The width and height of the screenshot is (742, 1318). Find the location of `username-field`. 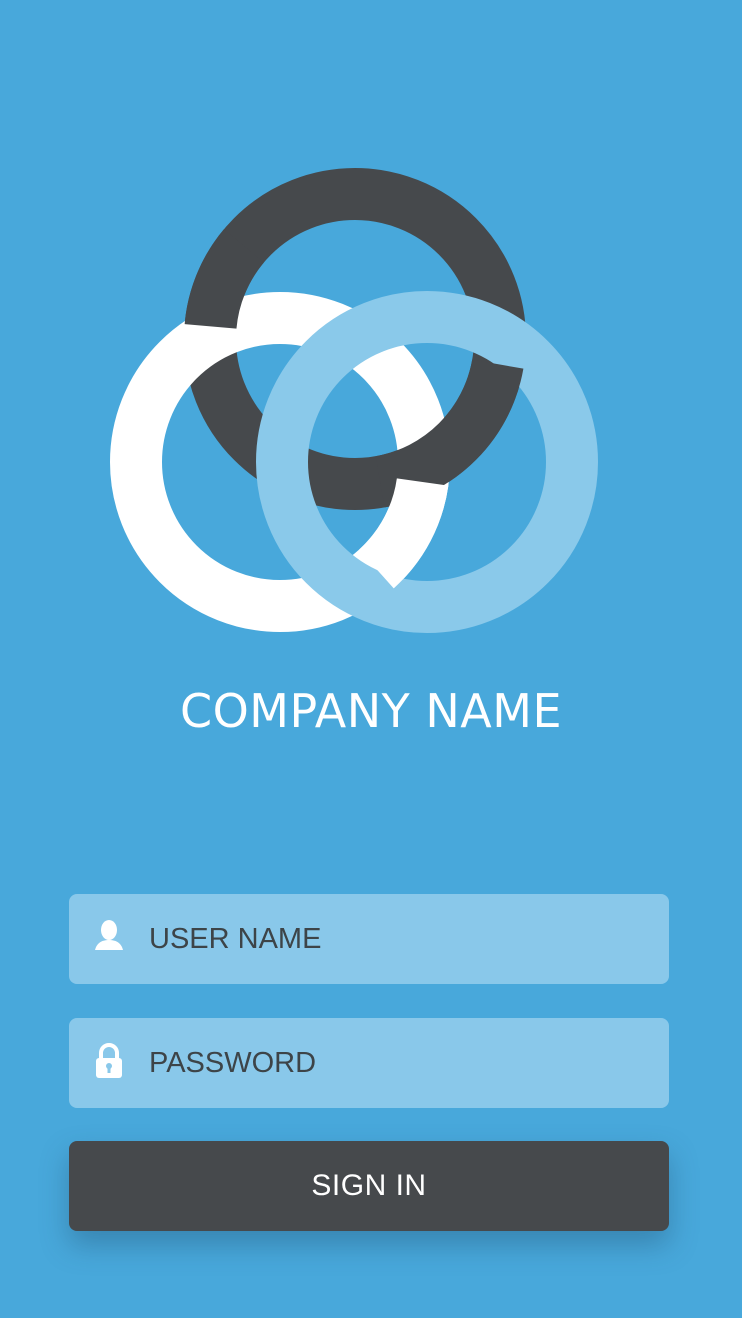

username-field is located at coordinates (369, 939).